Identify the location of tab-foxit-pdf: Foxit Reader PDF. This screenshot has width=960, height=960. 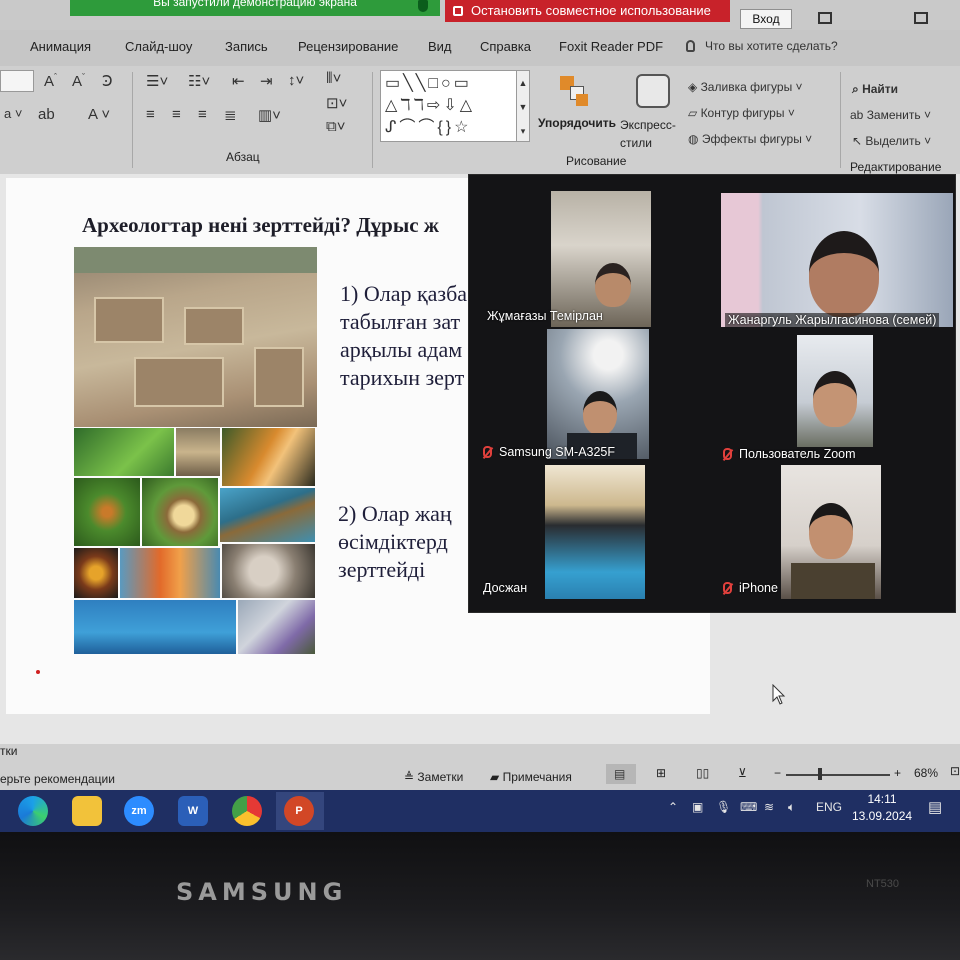
(611, 46).